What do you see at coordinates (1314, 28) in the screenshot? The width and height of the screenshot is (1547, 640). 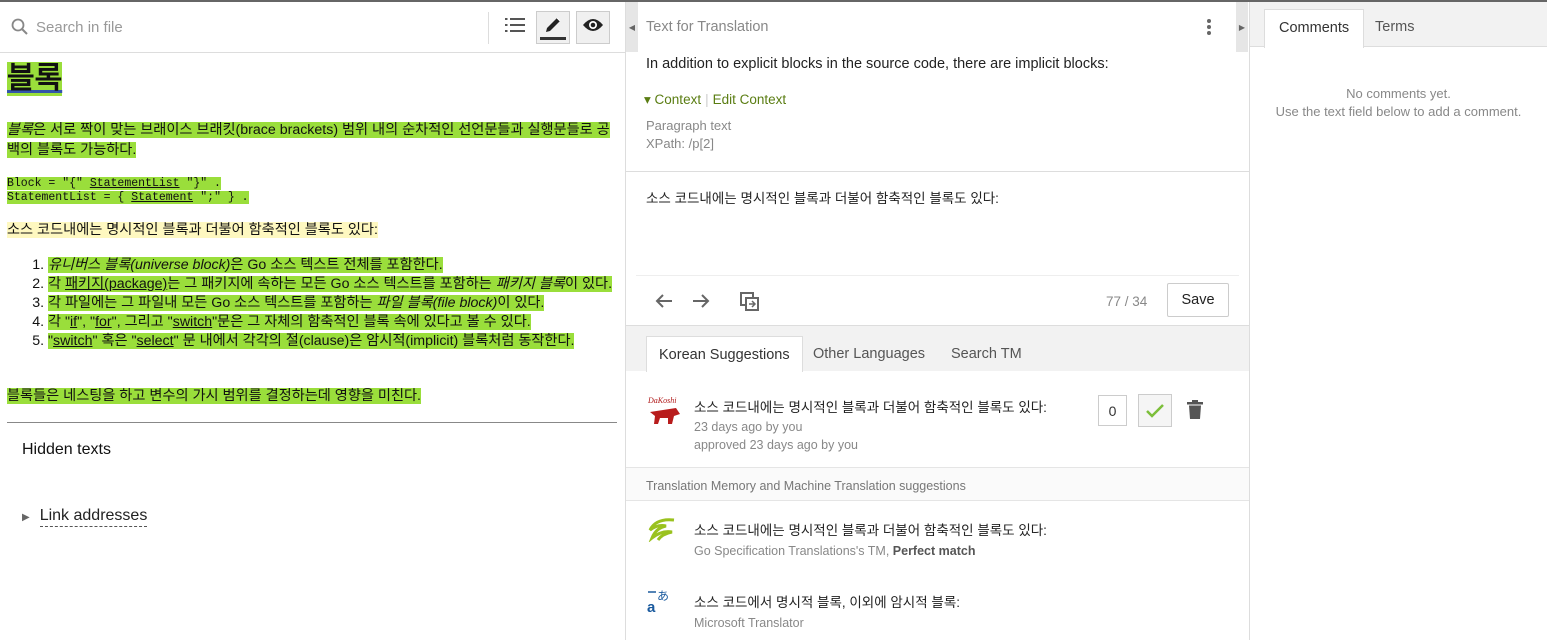 I see `tab-comments: Comments` at bounding box center [1314, 28].